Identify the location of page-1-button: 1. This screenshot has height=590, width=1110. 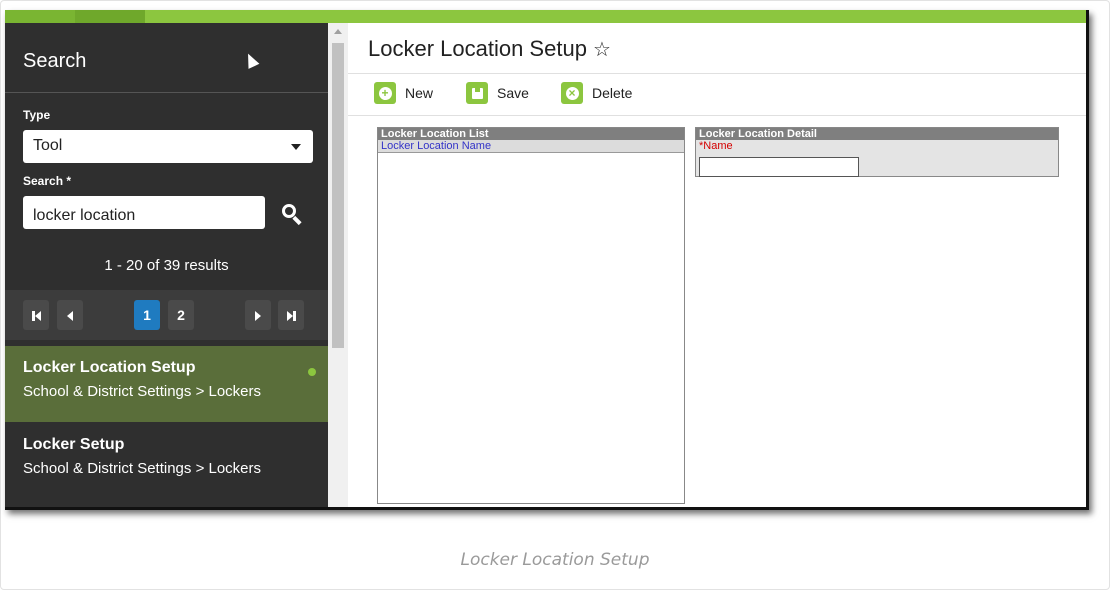
(147, 315).